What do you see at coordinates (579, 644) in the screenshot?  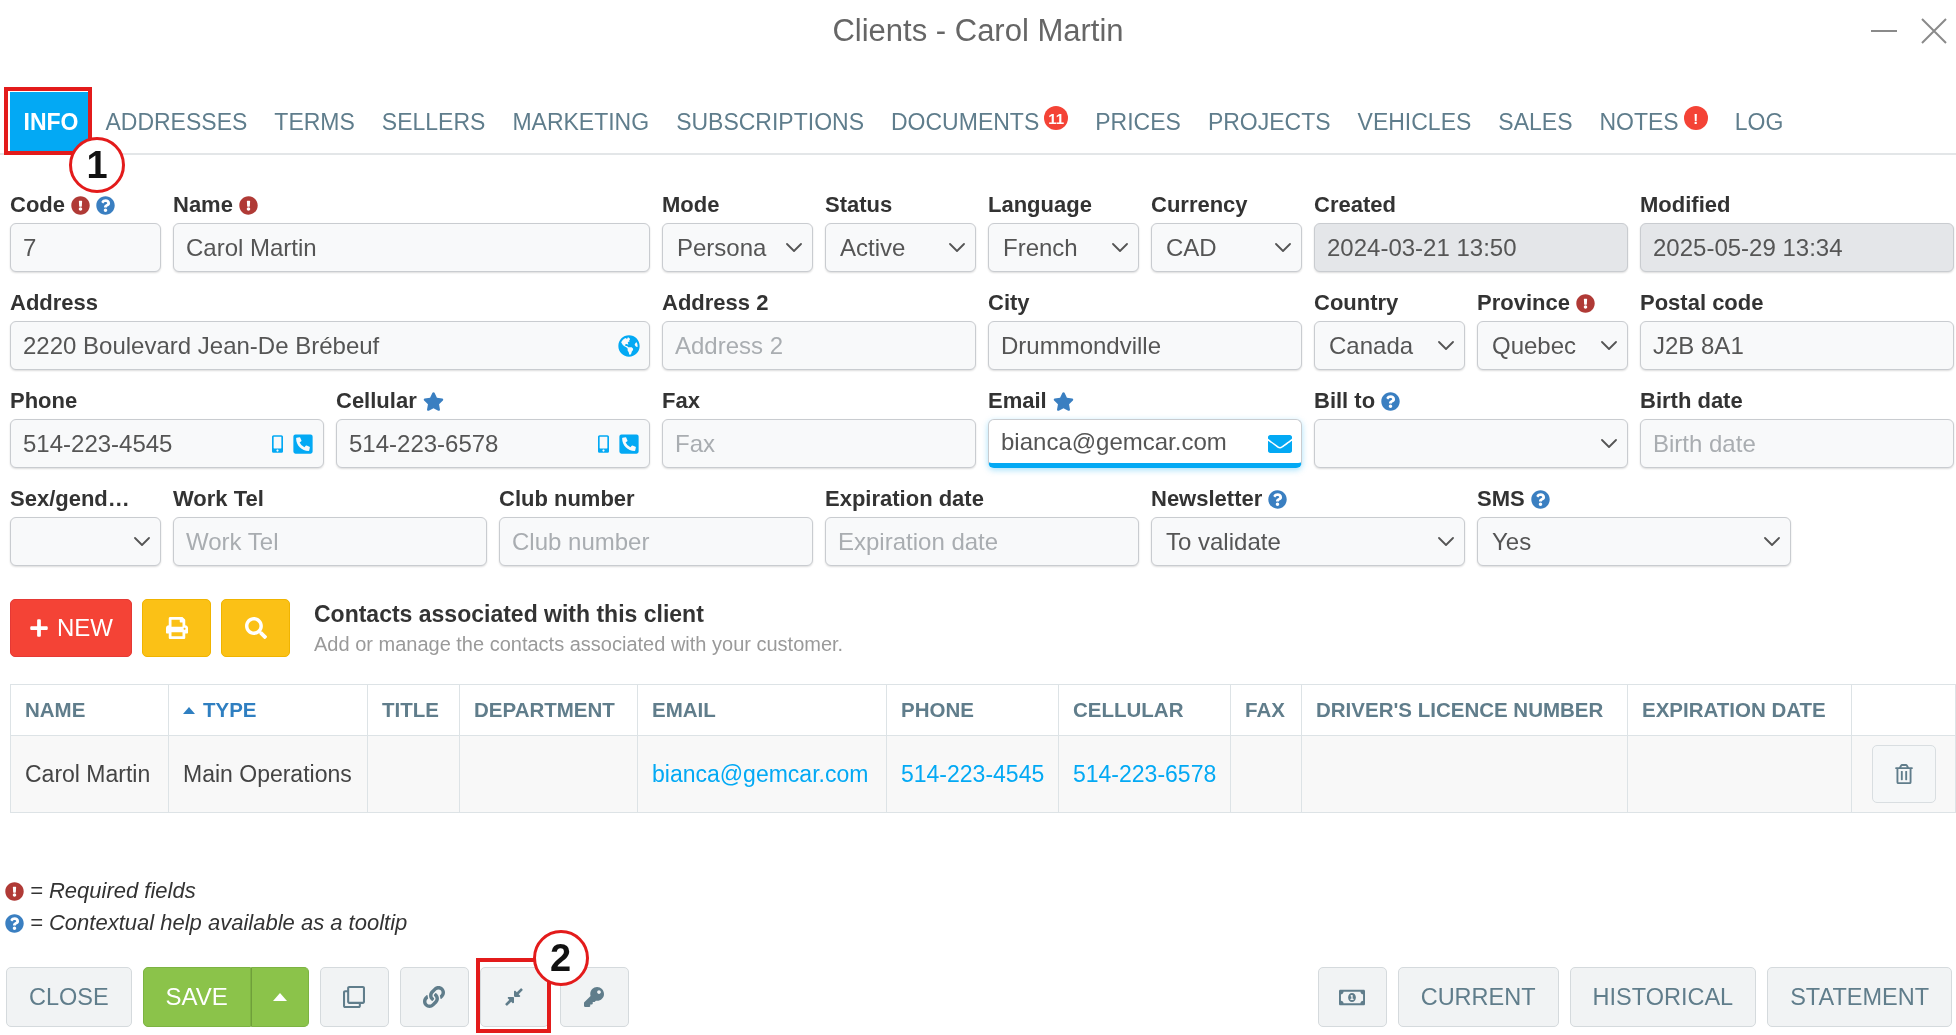 I see `section-subtitle: Add or manage the contacts associated with your customer.` at bounding box center [579, 644].